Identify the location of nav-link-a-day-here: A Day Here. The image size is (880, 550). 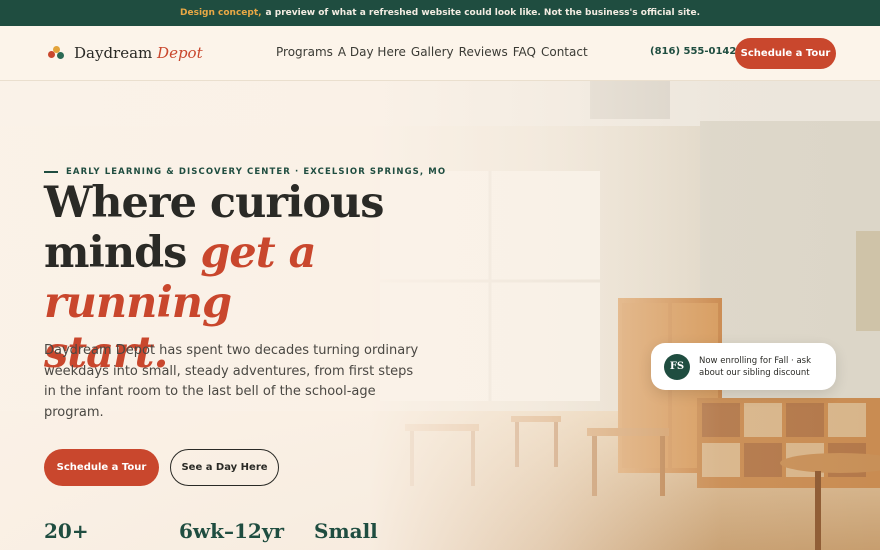
(372, 52).